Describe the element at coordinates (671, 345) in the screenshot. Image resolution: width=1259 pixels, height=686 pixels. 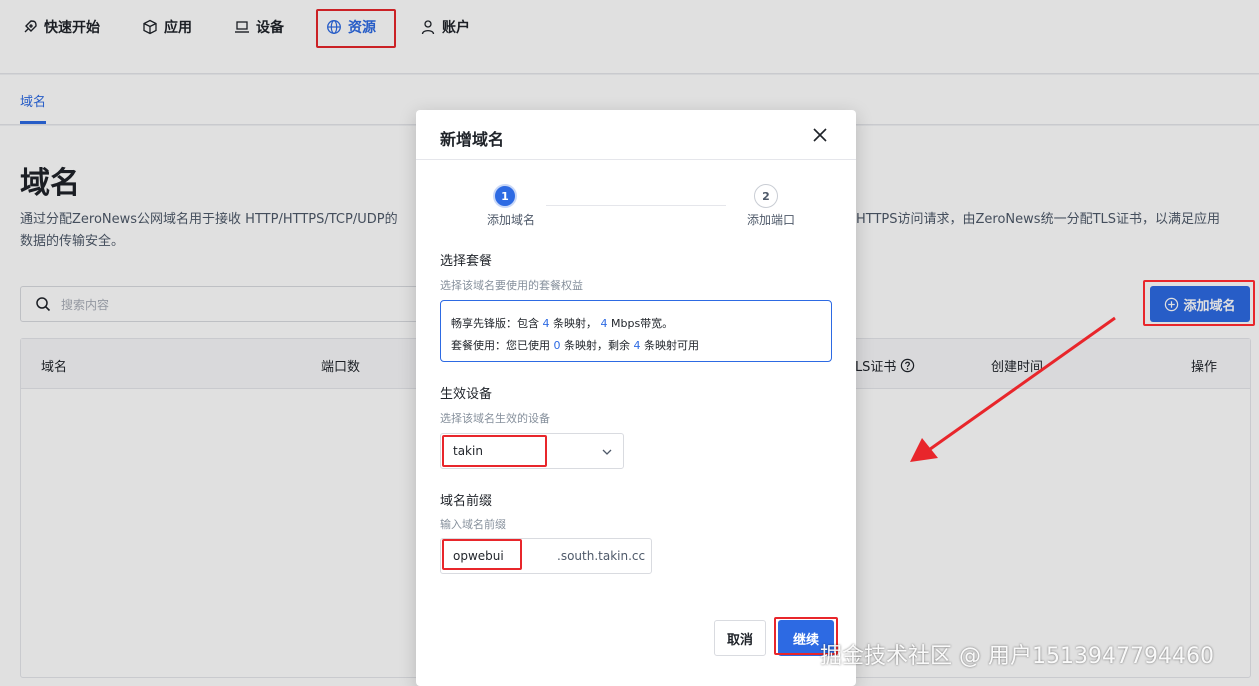
I see `plan-text: 条映射可用` at that location.